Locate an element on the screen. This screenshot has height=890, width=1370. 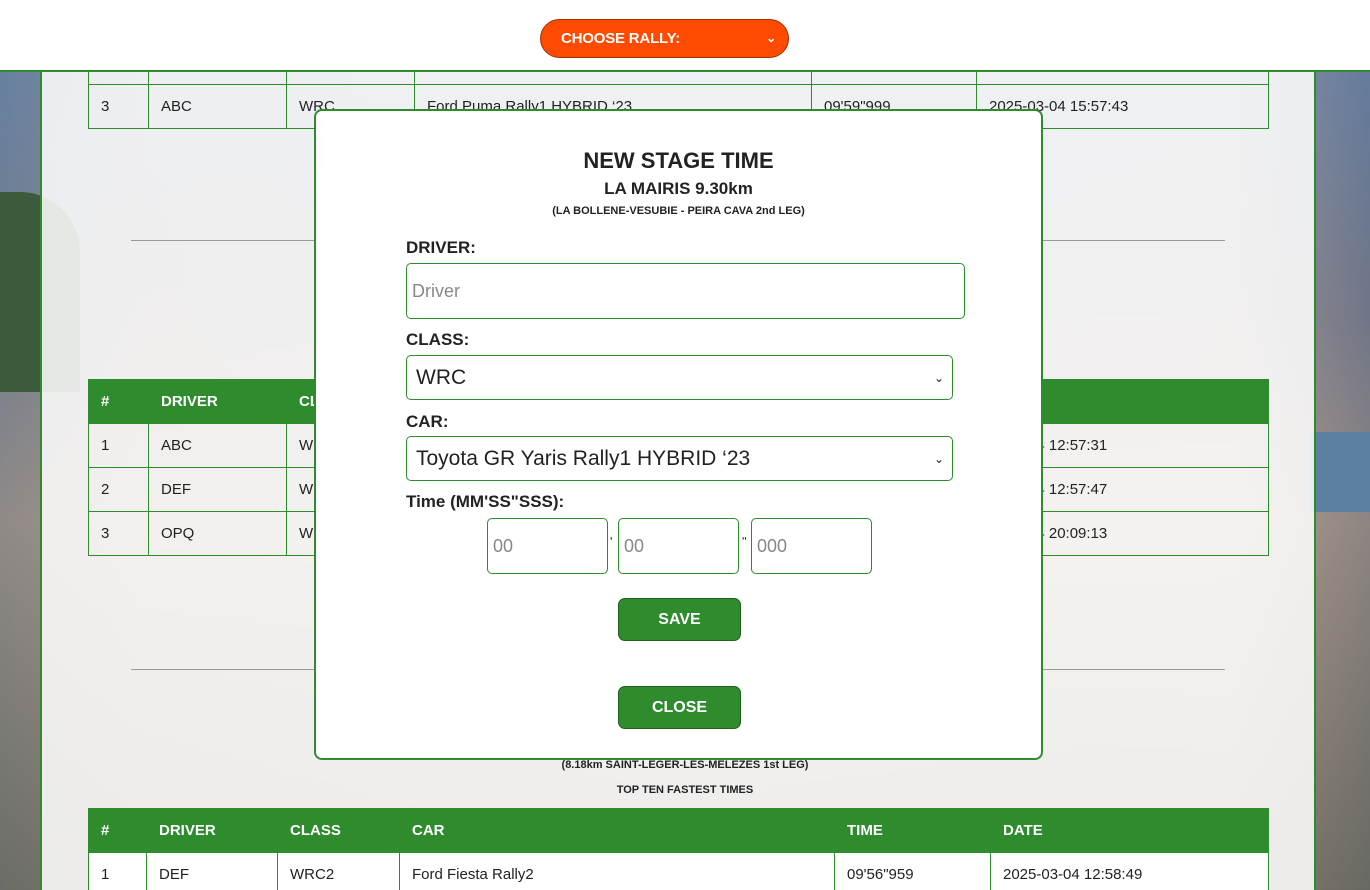
class-value: WRC is located at coordinates (441, 377).